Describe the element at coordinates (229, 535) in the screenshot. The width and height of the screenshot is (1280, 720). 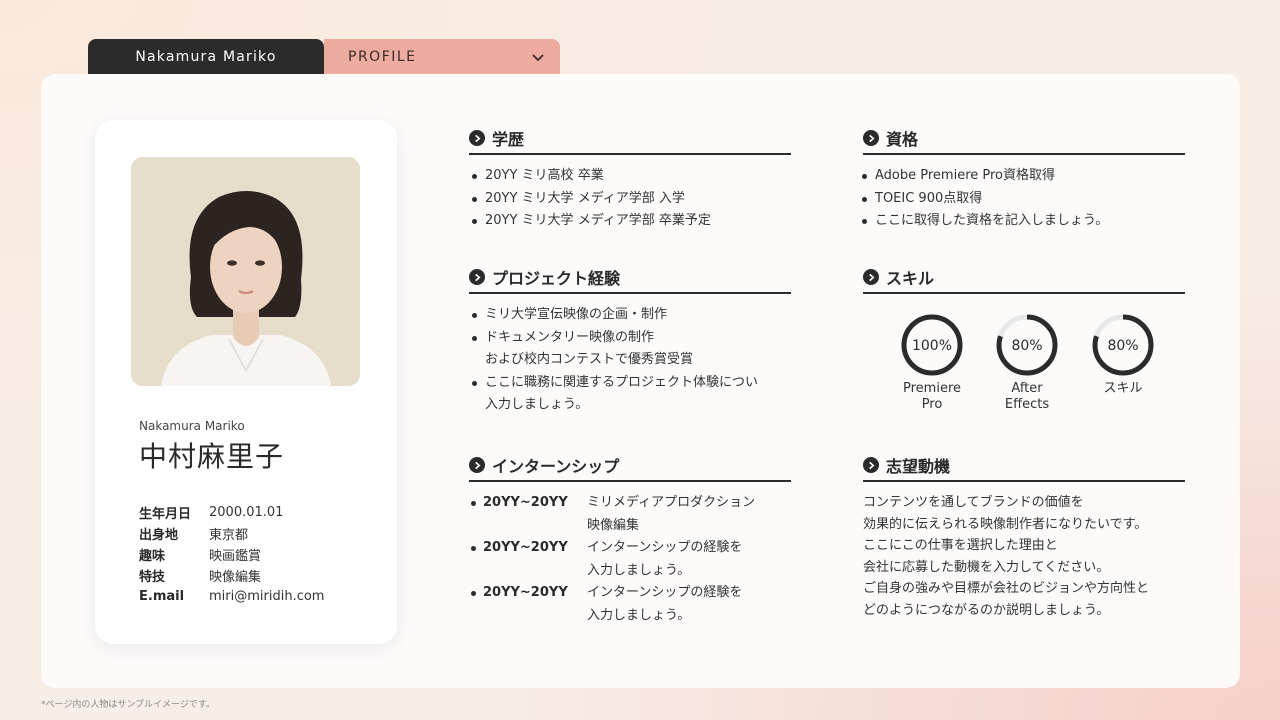
I see `info-value: 東京都` at that location.